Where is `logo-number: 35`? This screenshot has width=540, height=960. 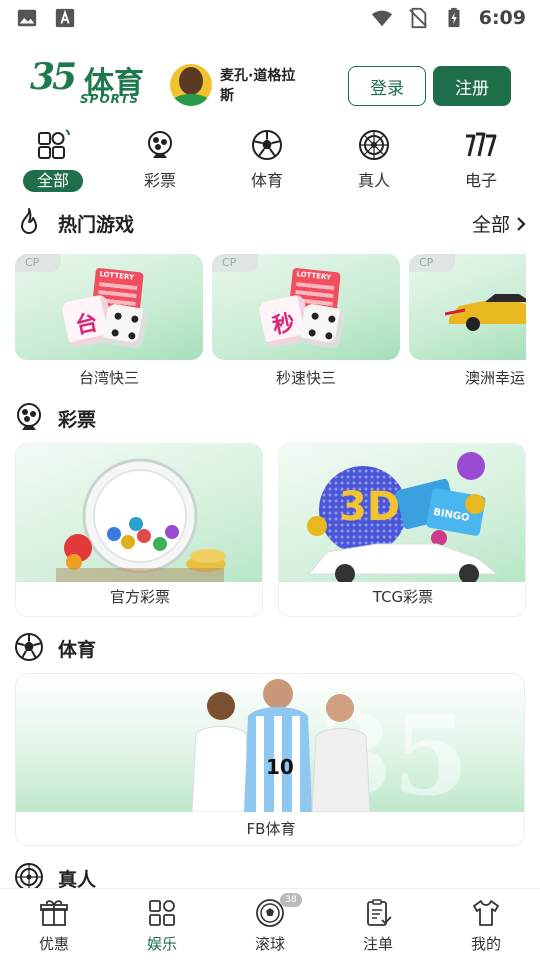
logo-number: 35 is located at coordinates (53, 77).